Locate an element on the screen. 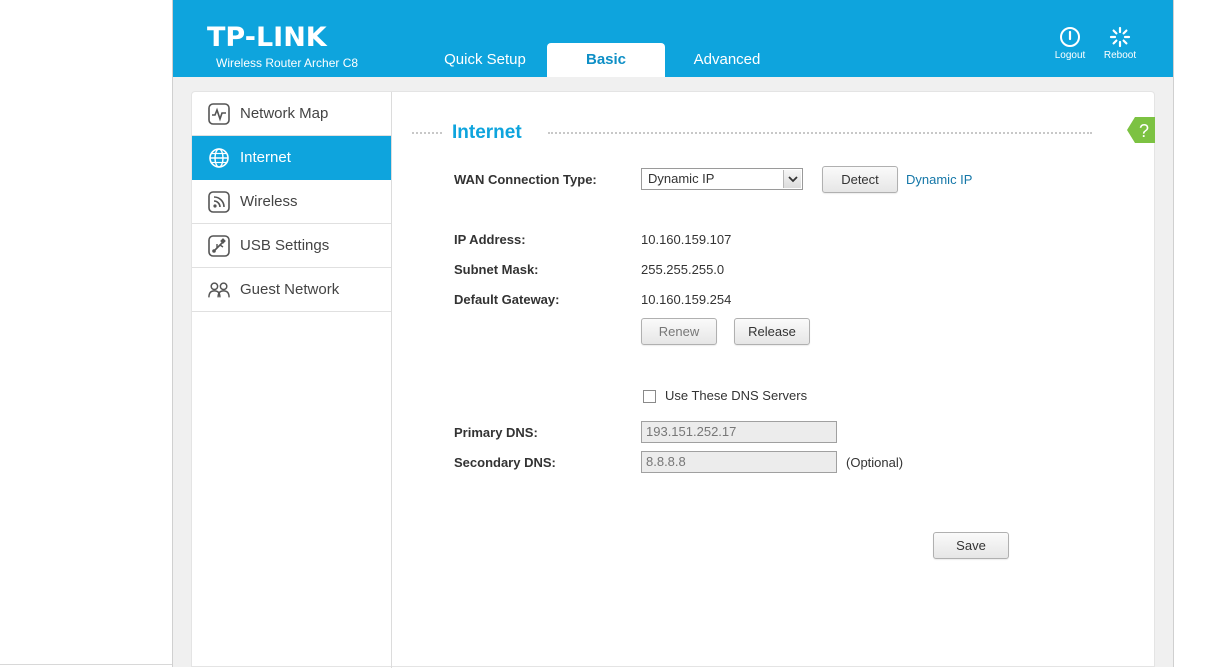 The width and height of the screenshot is (1232, 668). ip-address-label: IP Address: is located at coordinates (490, 239).